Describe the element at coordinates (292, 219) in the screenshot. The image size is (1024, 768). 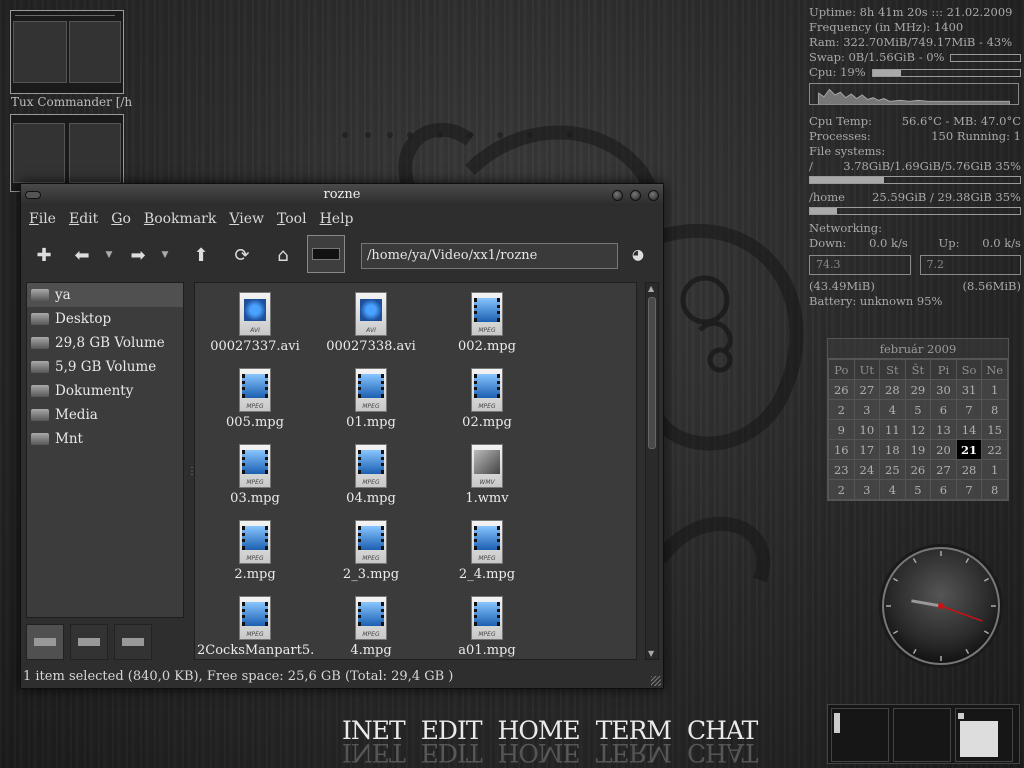
I see `menu-tool: Tool` at that location.